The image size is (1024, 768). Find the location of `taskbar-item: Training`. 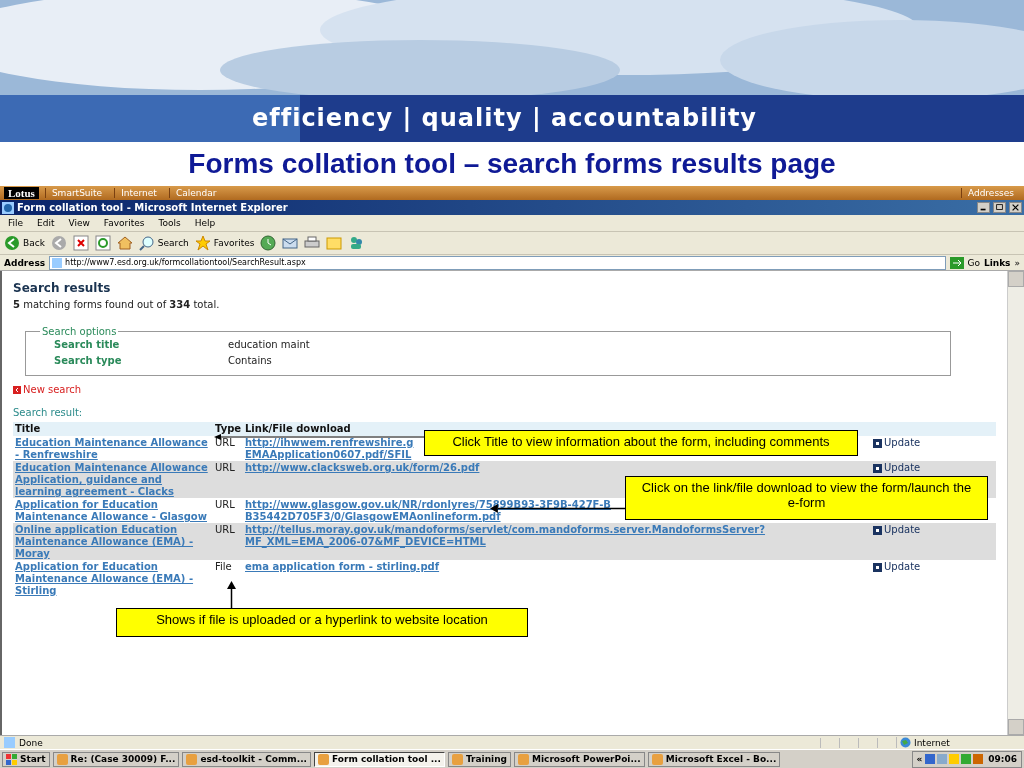

taskbar-item: Training is located at coordinates (479, 759).